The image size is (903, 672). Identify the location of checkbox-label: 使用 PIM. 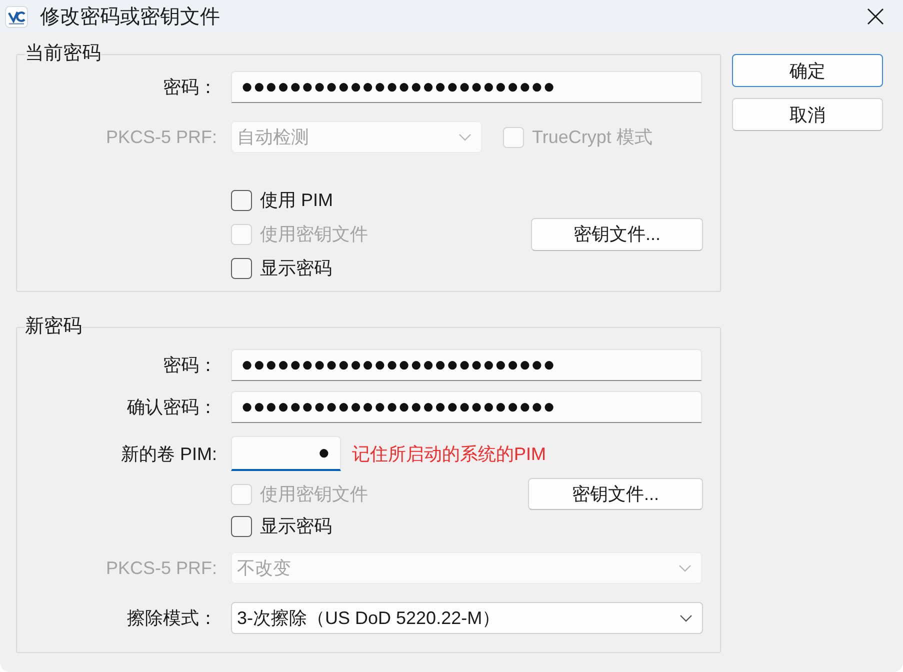
(297, 200).